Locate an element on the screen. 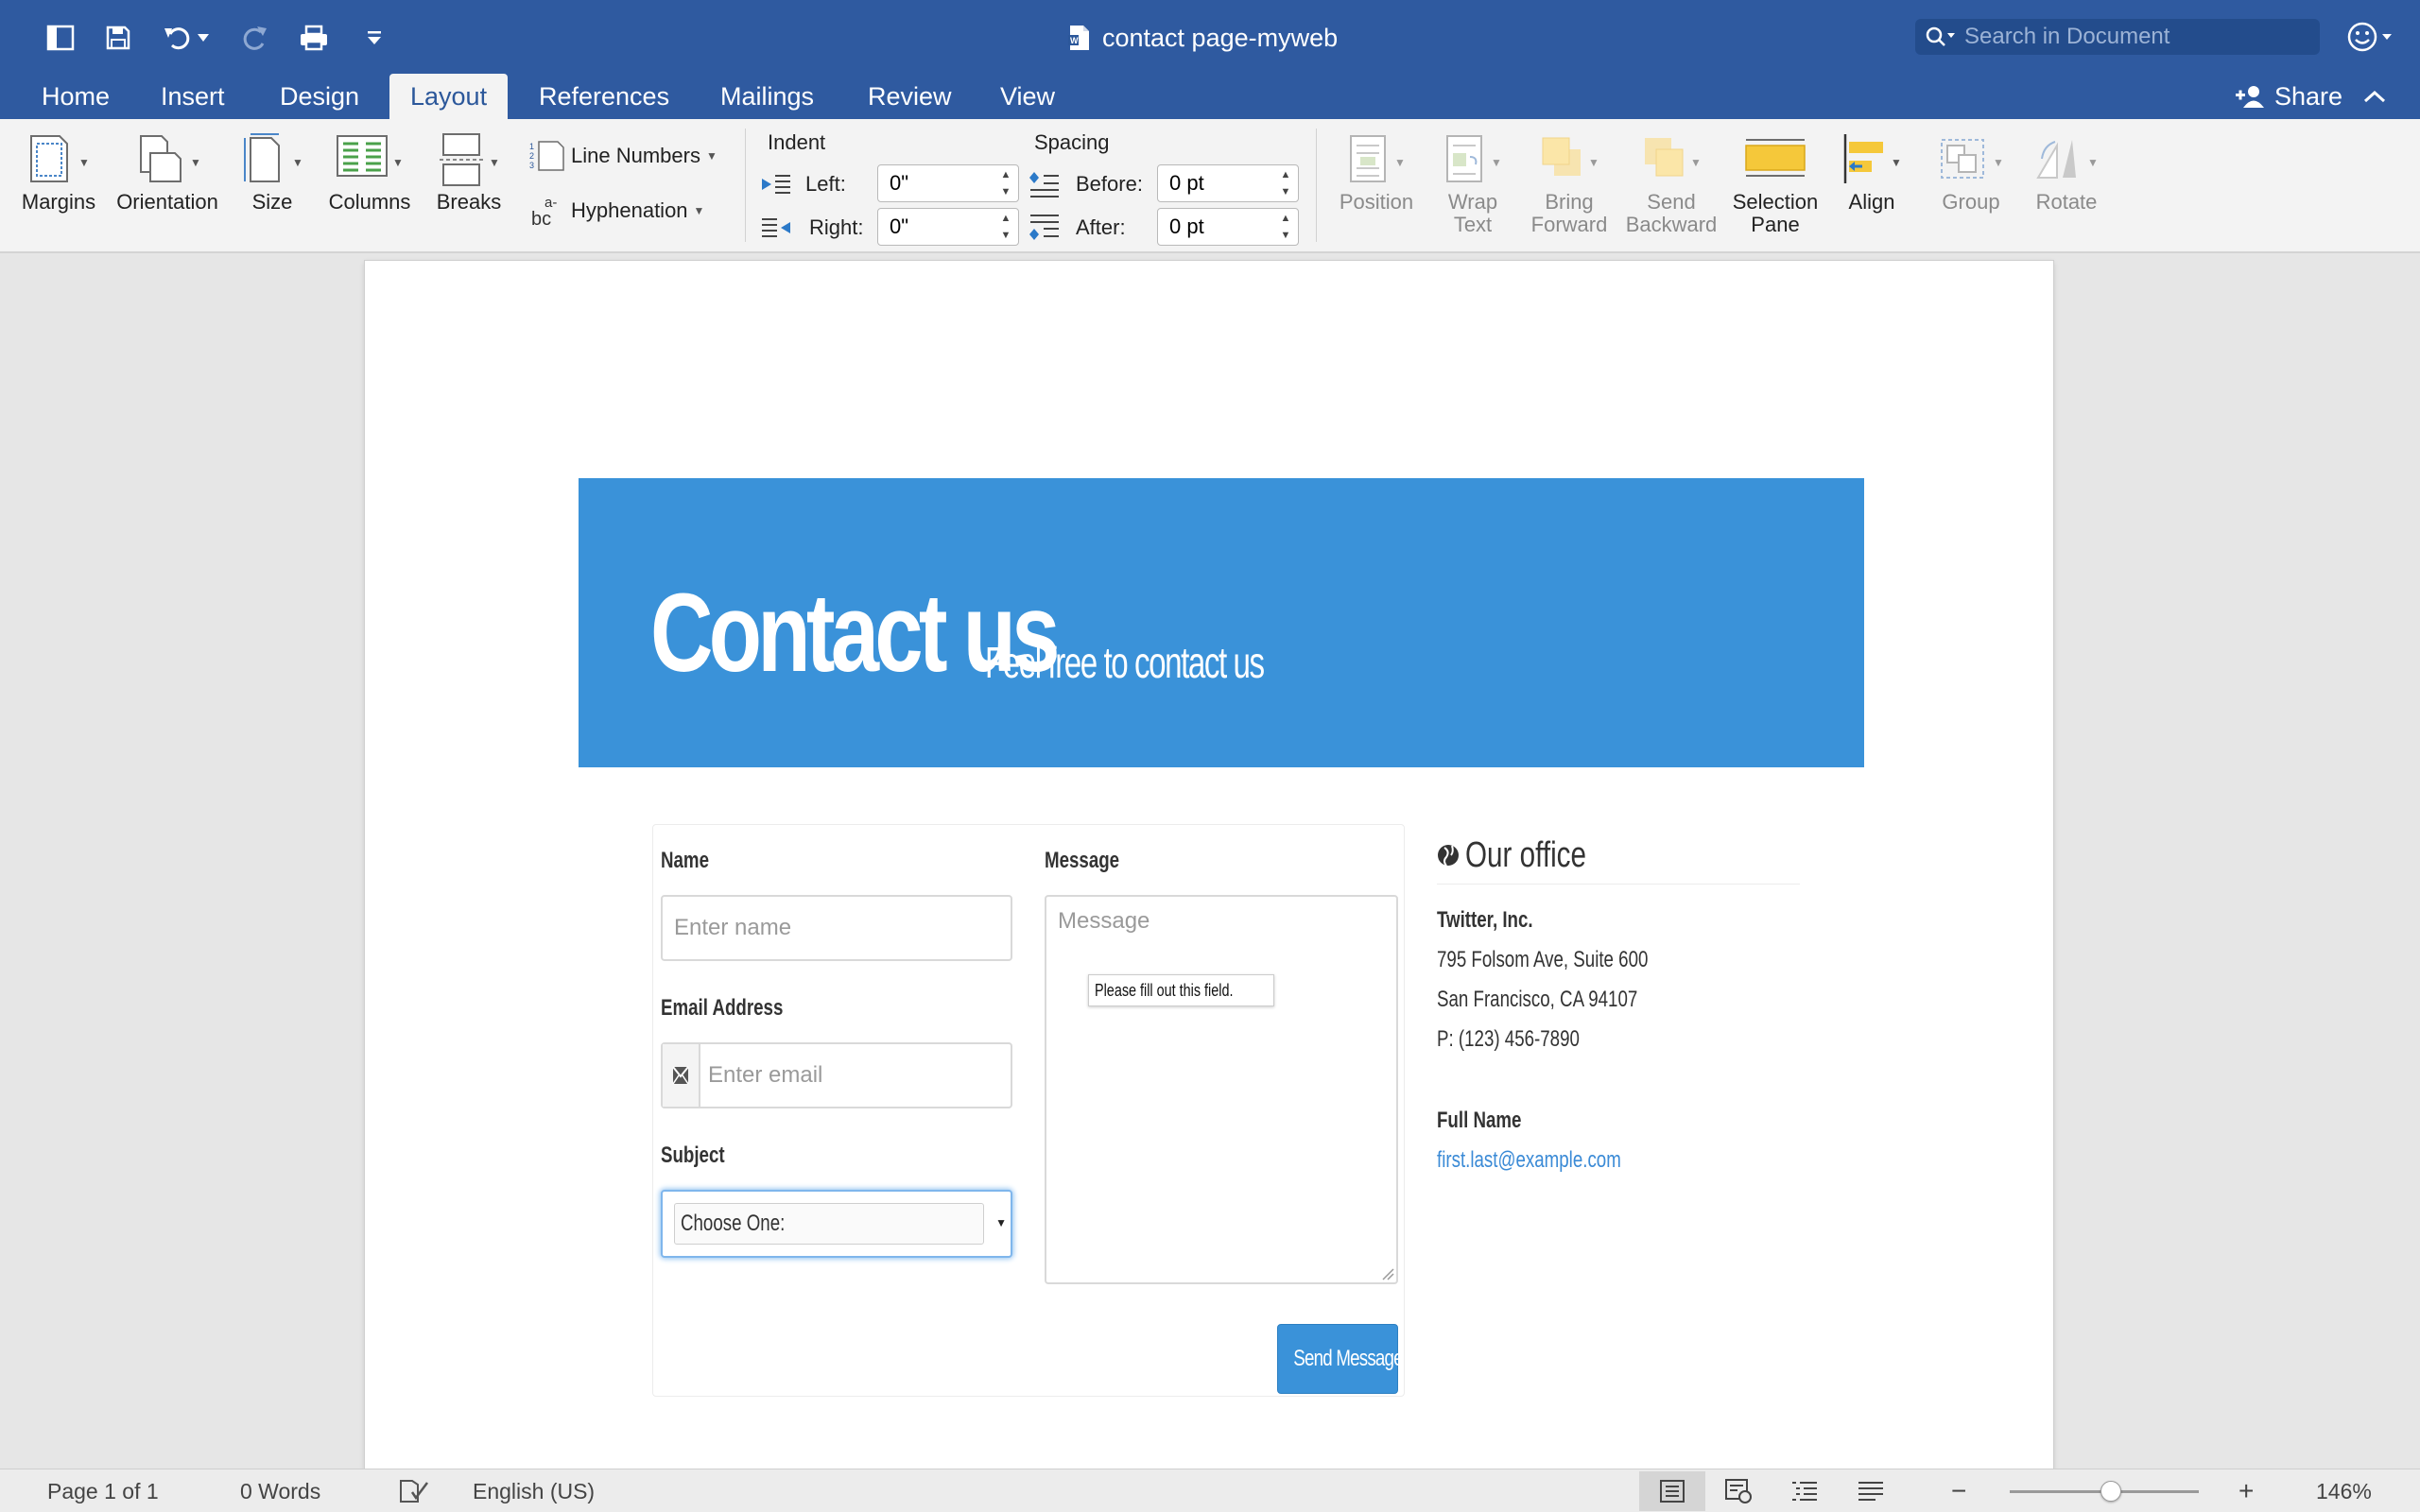 The height and width of the screenshot is (1512, 2420). web-layout-view-icon is located at coordinates (1738, 1491).